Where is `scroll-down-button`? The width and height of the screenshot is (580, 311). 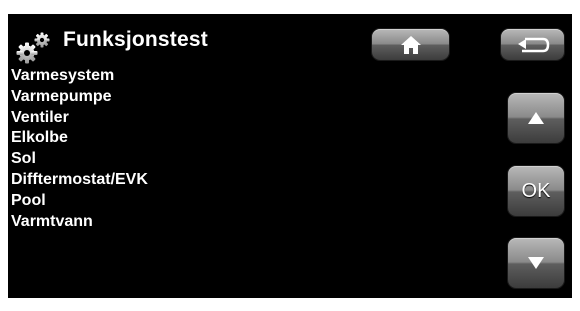
scroll-down-button is located at coordinates (536, 263).